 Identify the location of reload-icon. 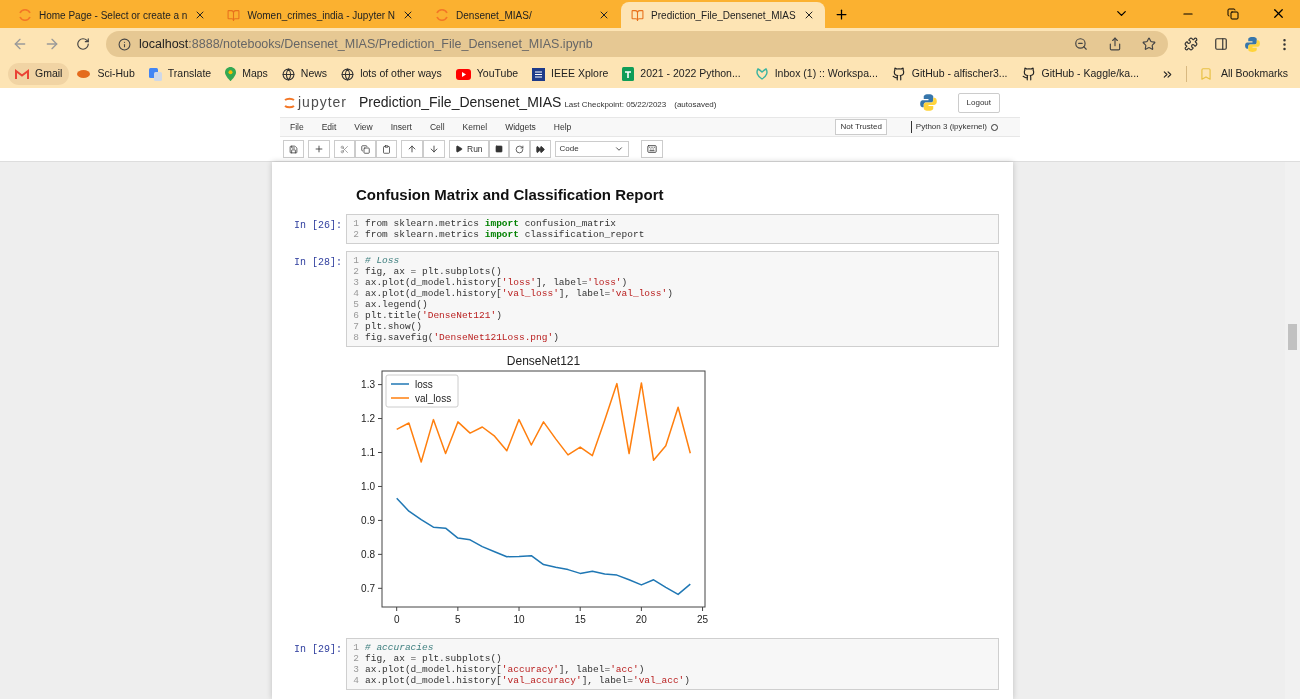
(83, 44).